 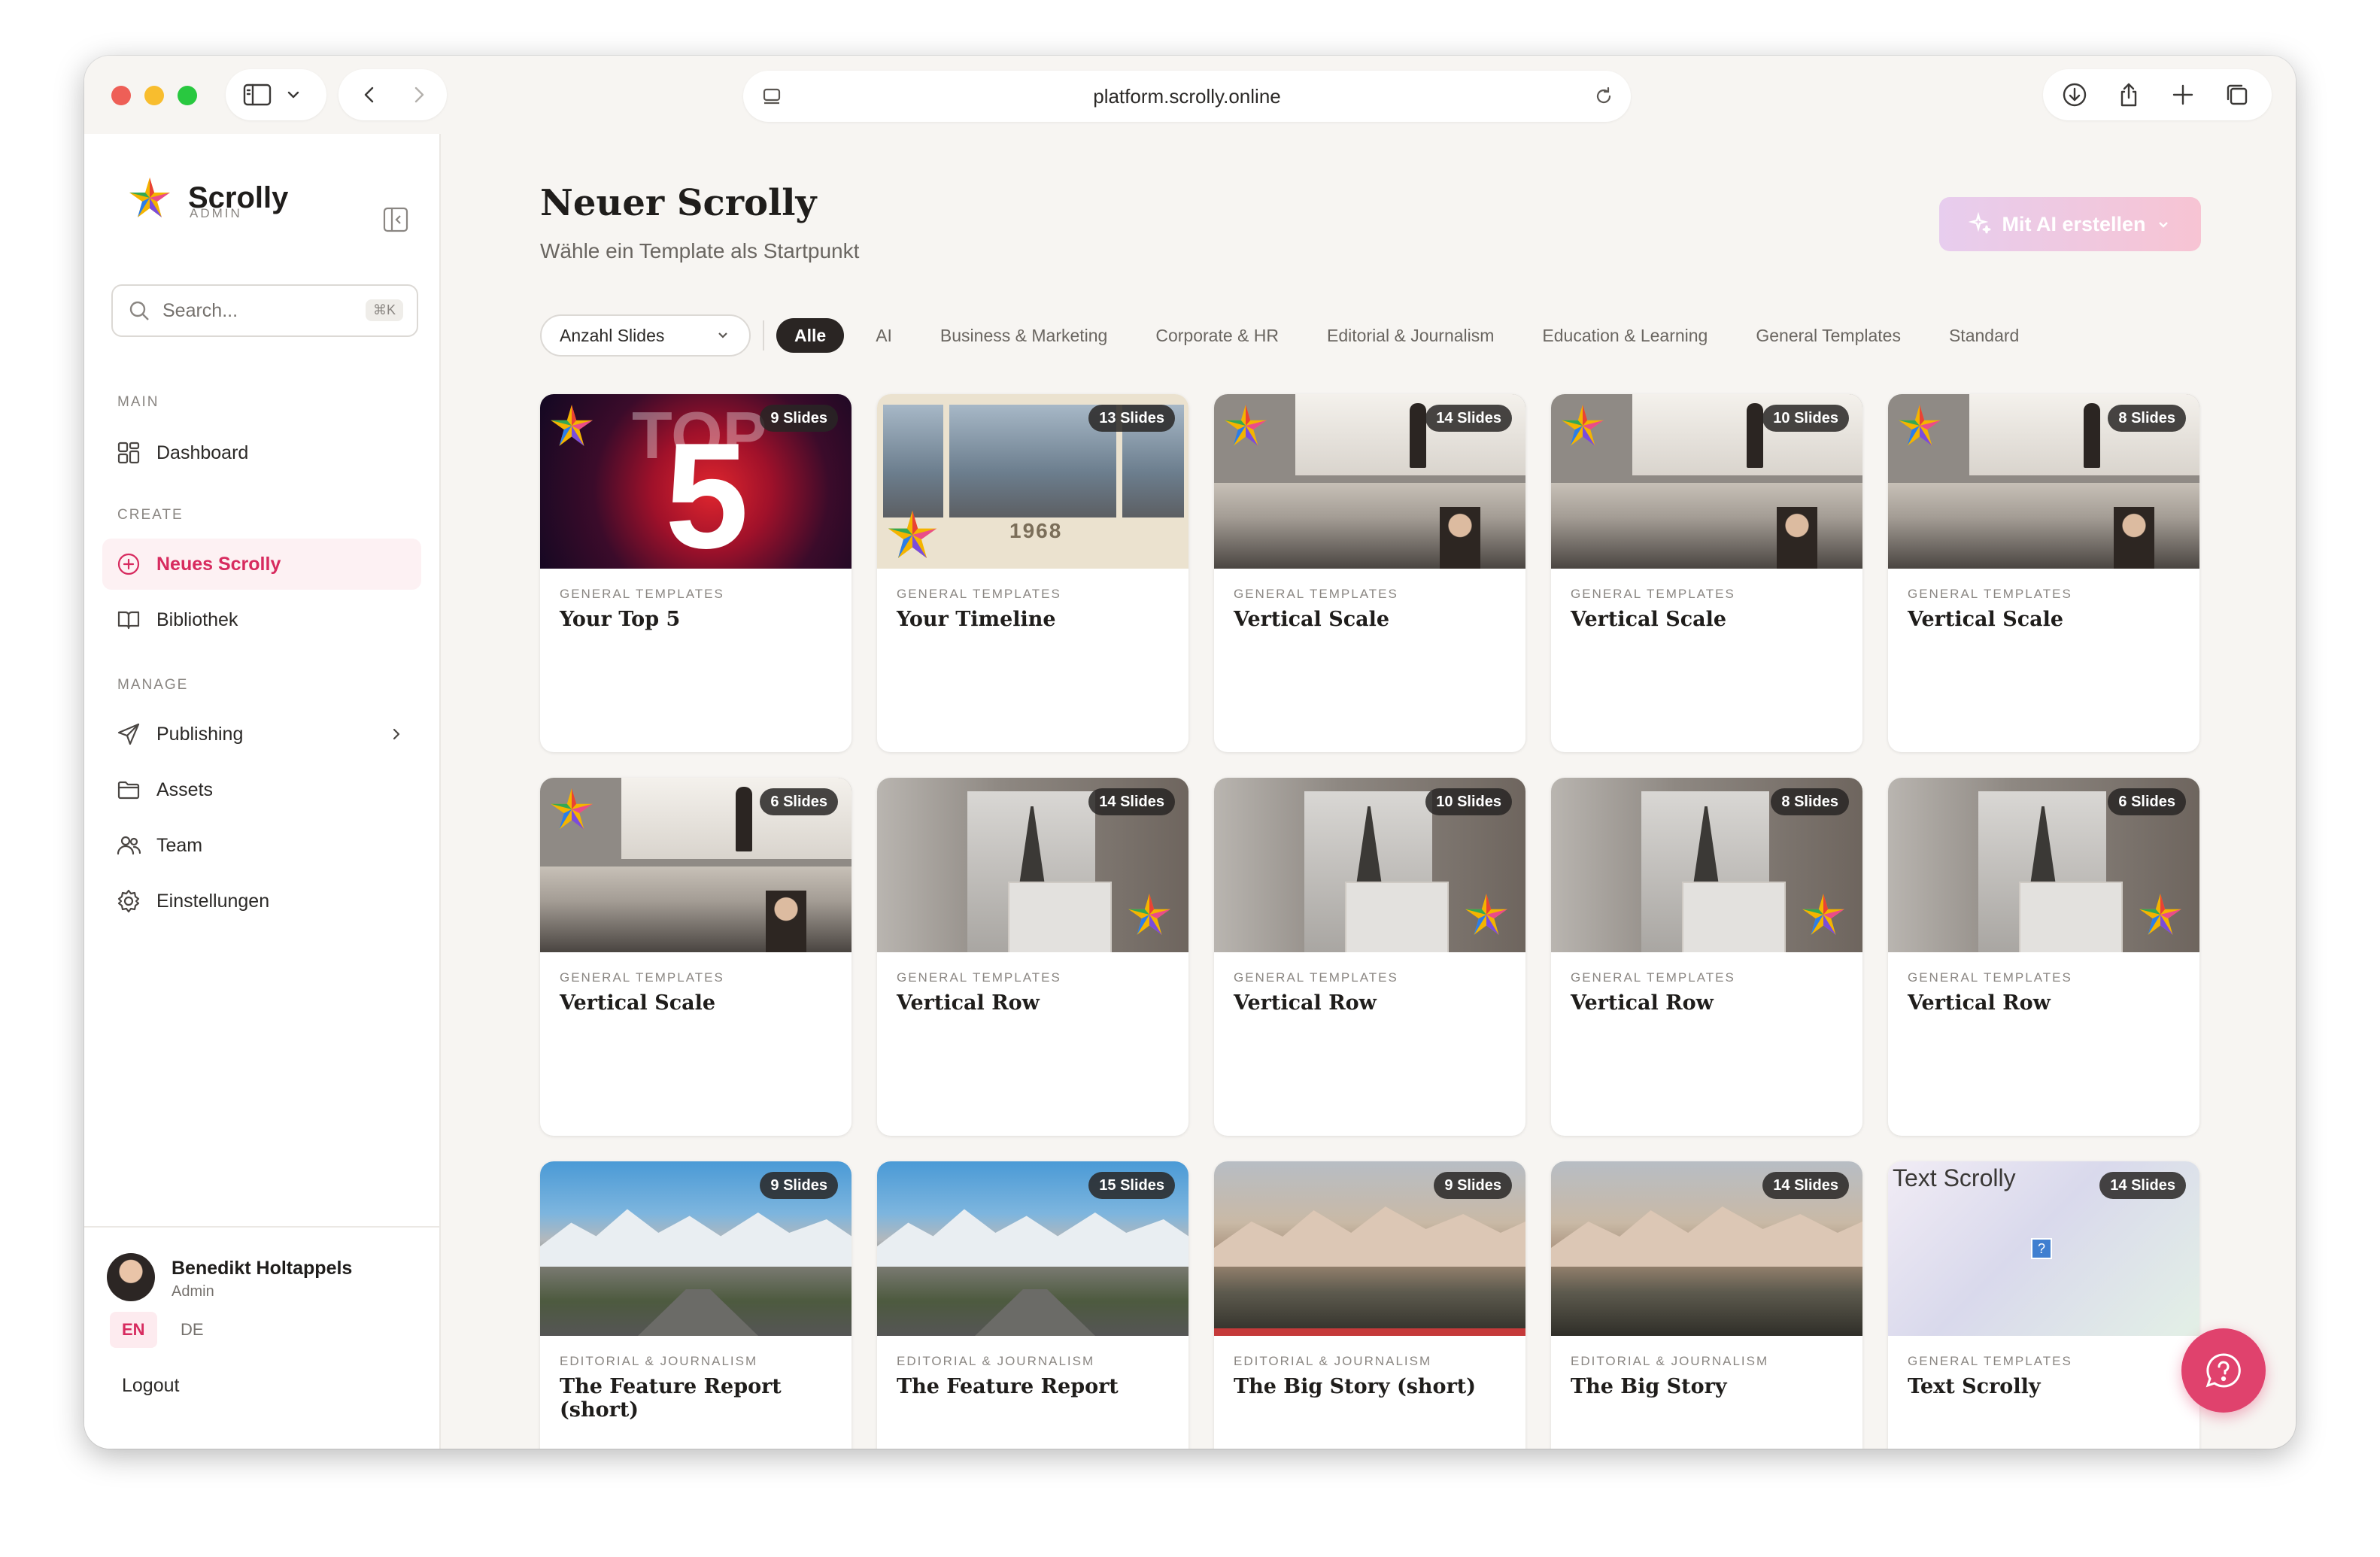 I want to click on template-card: 14 Slides GENERAL TEMPLATES Vertical Row, so click(x=1032, y=957).